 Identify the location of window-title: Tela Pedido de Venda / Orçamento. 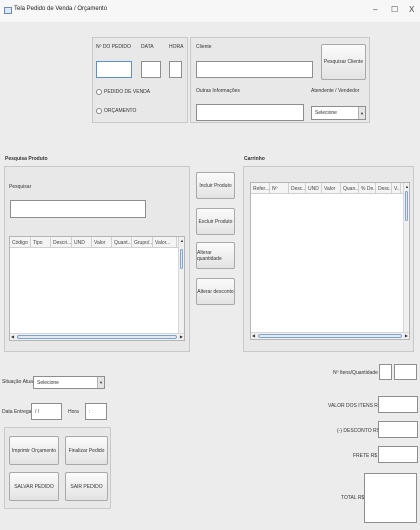
(61, 9).